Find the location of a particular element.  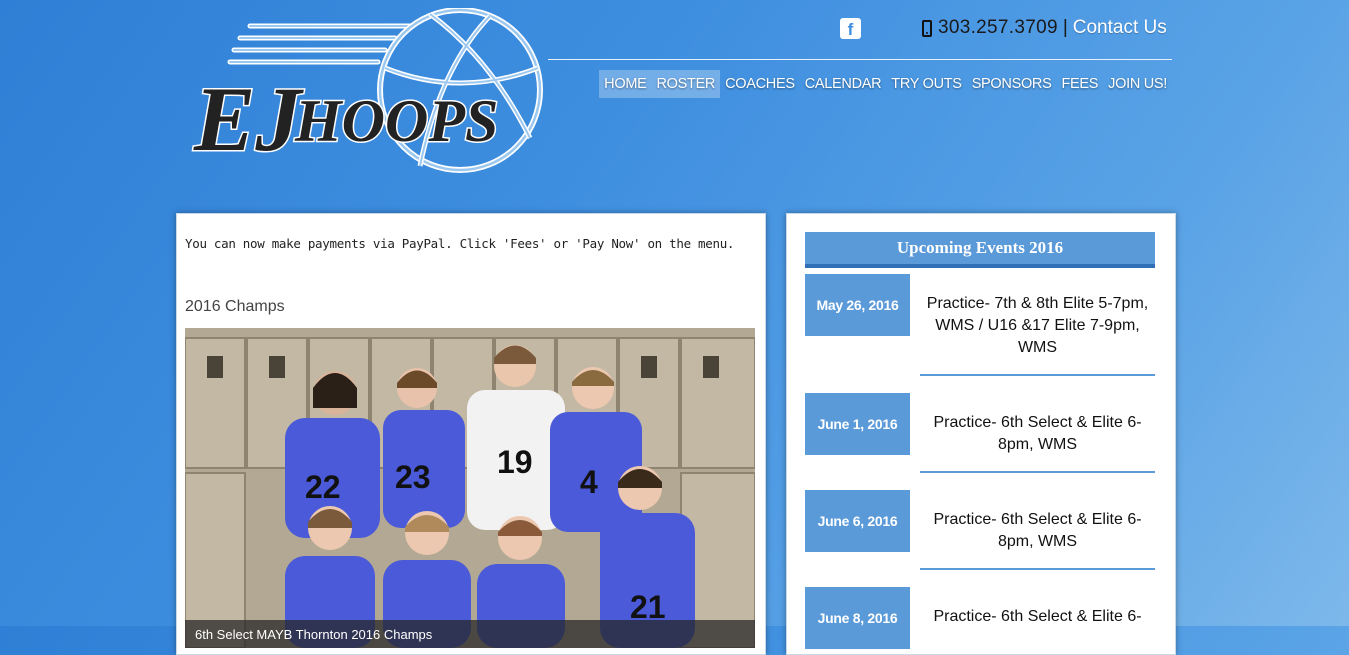

svg-text: 4 is located at coordinates (589, 482).